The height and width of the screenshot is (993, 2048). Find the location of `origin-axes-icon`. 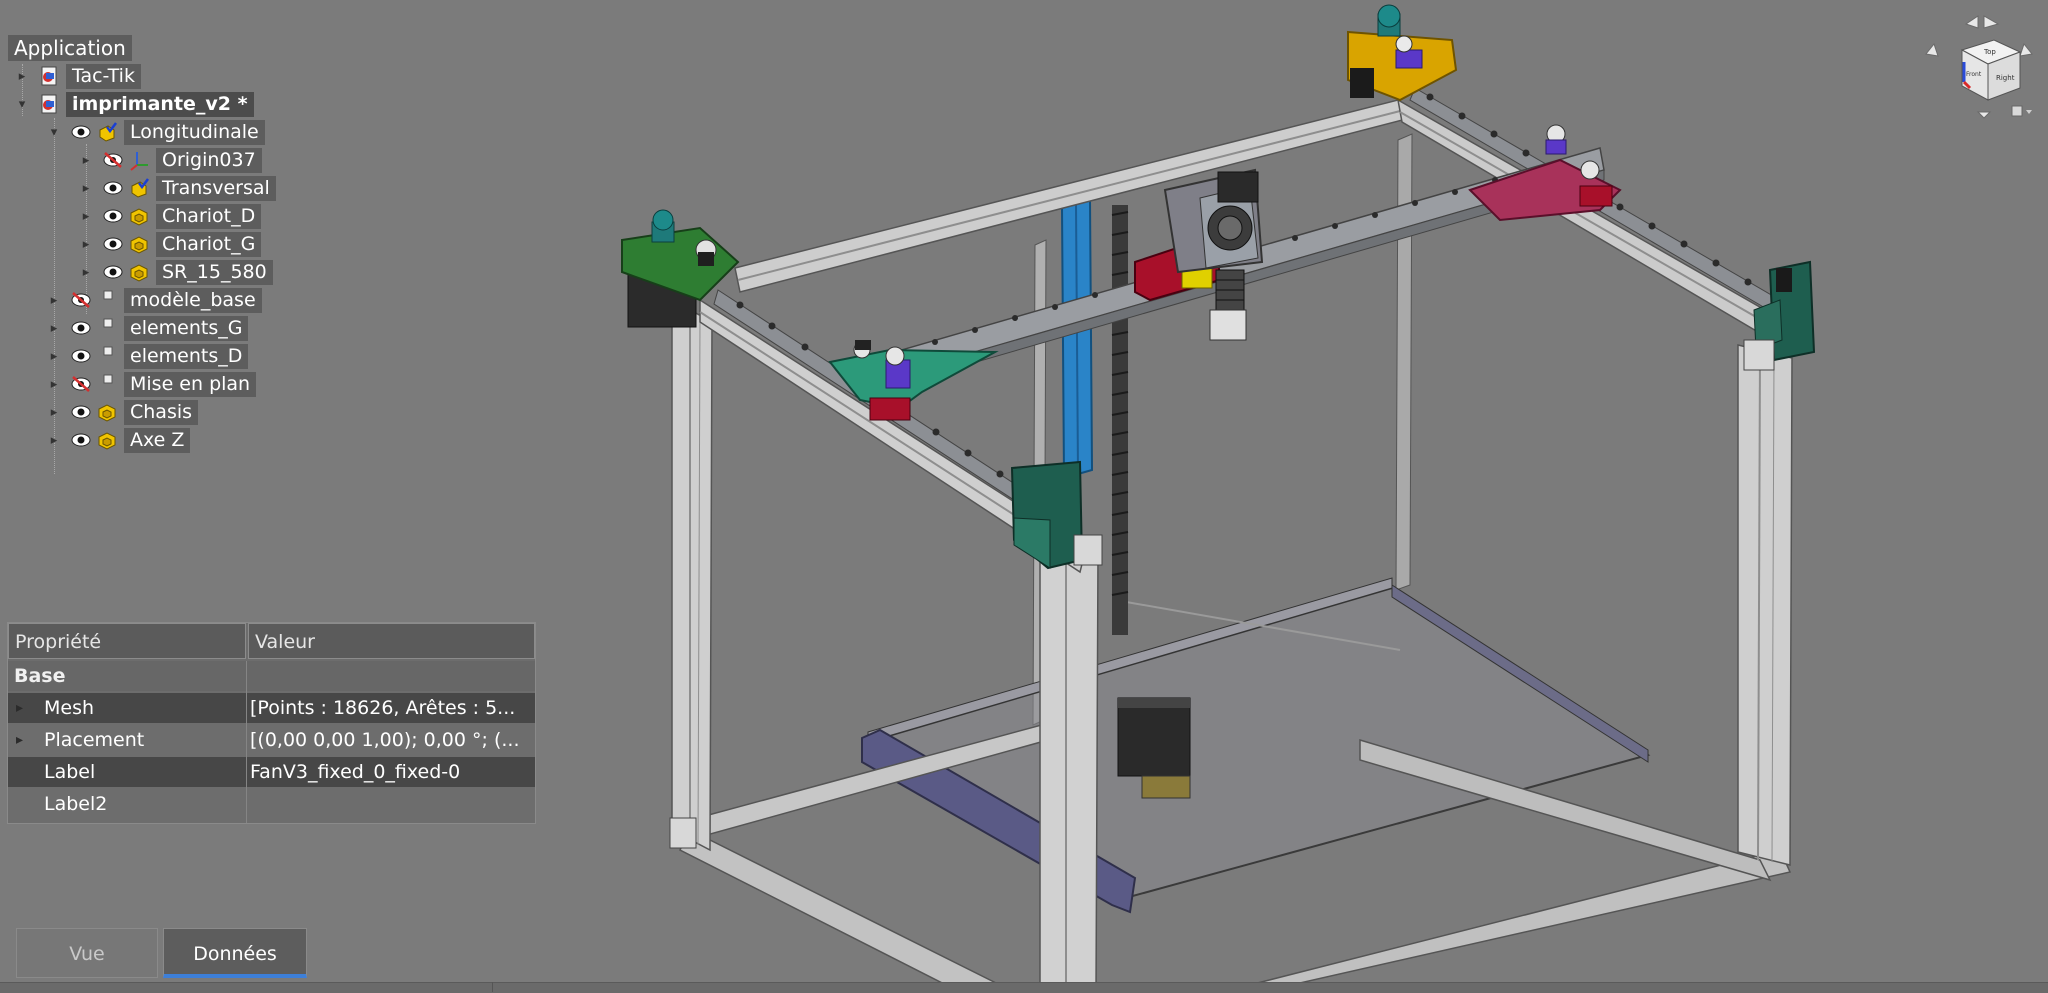

origin-axes-icon is located at coordinates (139, 160).